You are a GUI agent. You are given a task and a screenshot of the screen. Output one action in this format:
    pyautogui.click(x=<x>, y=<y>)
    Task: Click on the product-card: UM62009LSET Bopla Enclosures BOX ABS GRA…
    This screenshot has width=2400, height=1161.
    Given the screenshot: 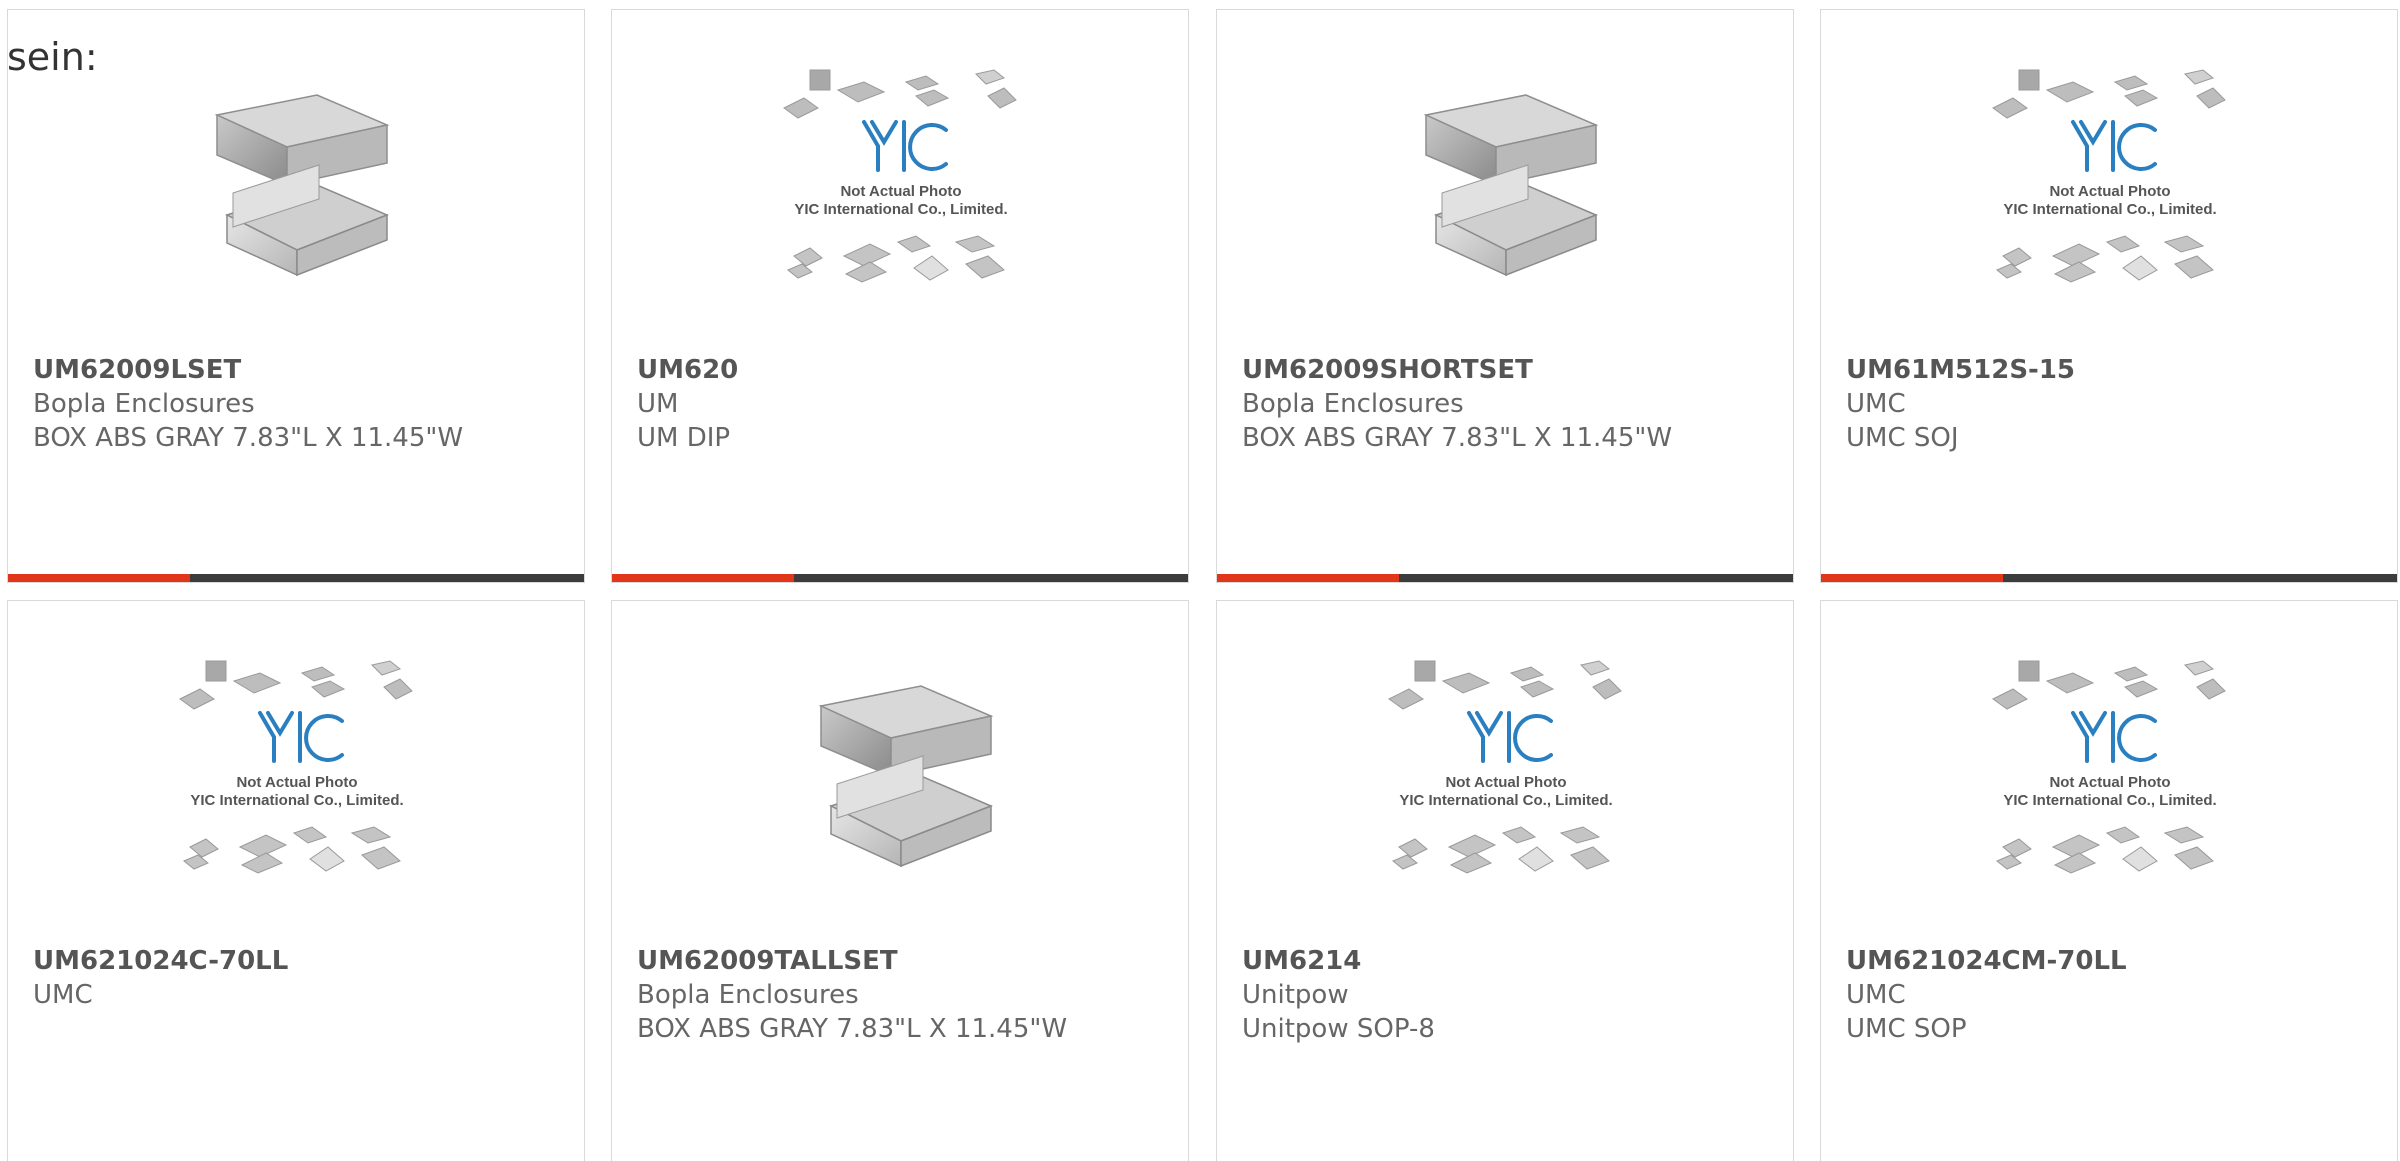 What is the action you would take?
    pyautogui.click(x=296, y=296)
    